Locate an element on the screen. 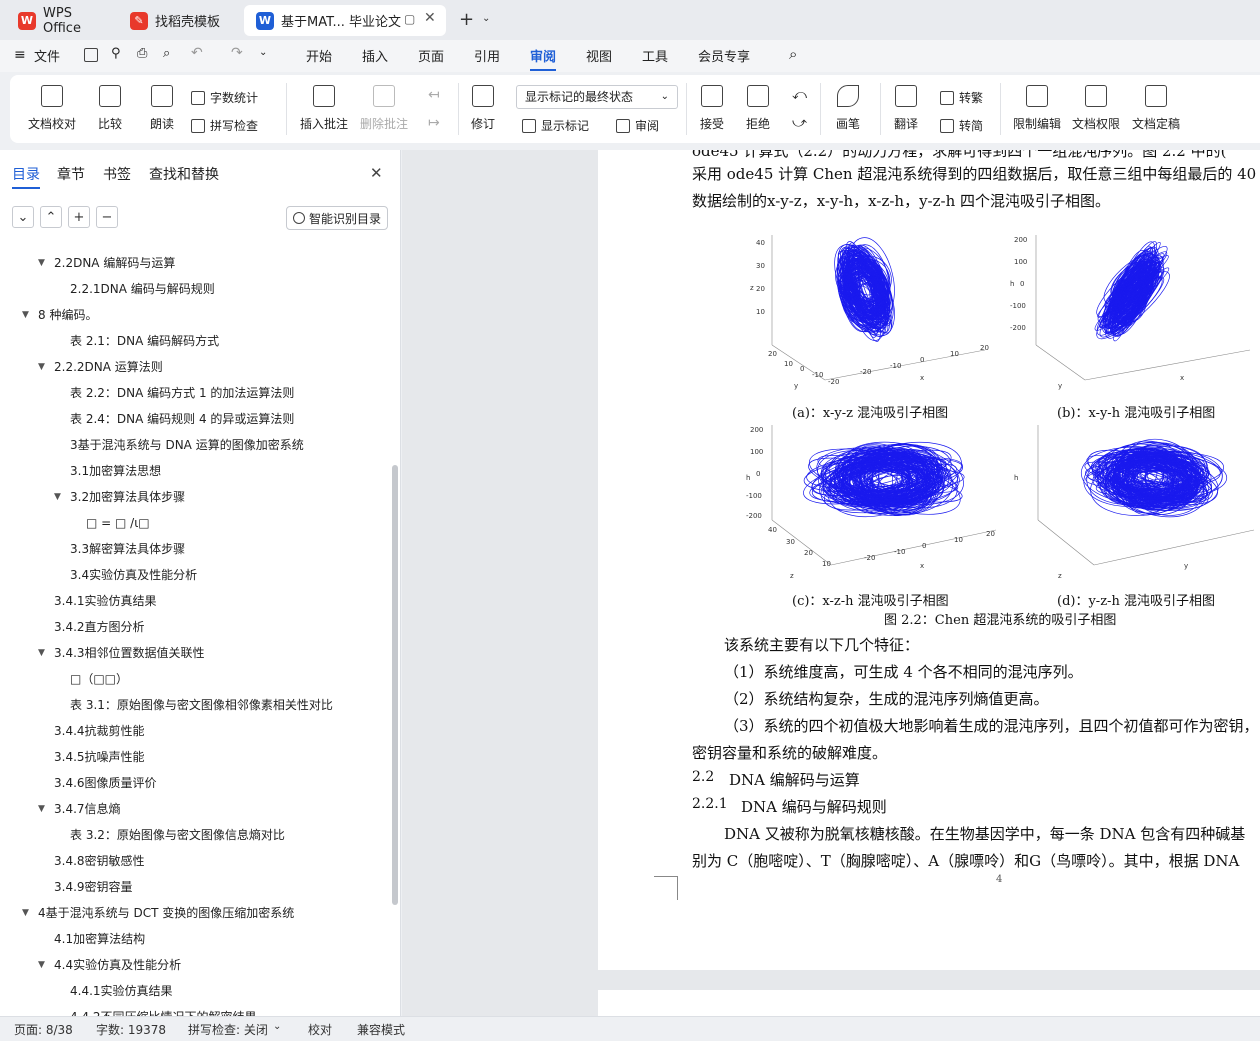 The image size is (1260, 1041). collapse-all-button: ⌃ is located at coordinates (51, 217).